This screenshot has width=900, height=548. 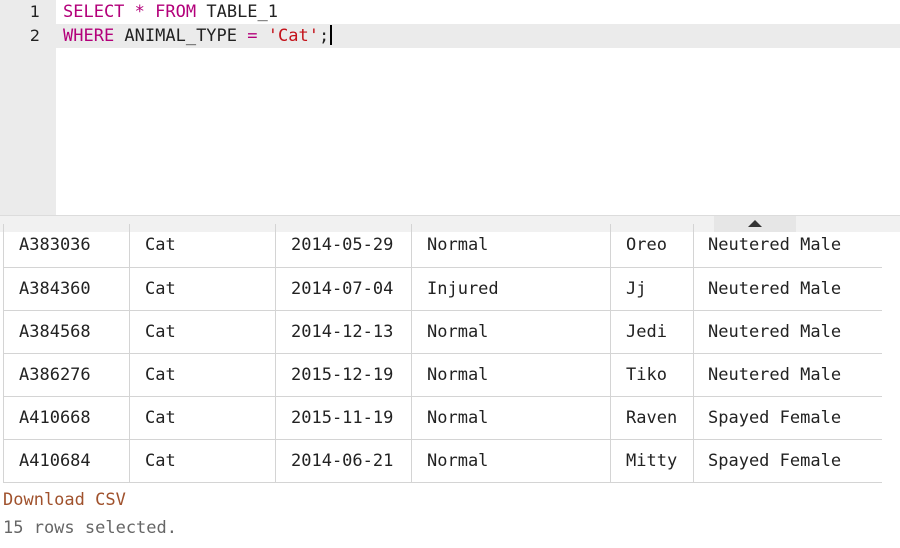 What do you see at coordinates (450, 36) in the screenshot?
I see `code-line-2: 2 WHERE ANIMAL_TYPE = 'Cat';` at bounding box center [450, 36].